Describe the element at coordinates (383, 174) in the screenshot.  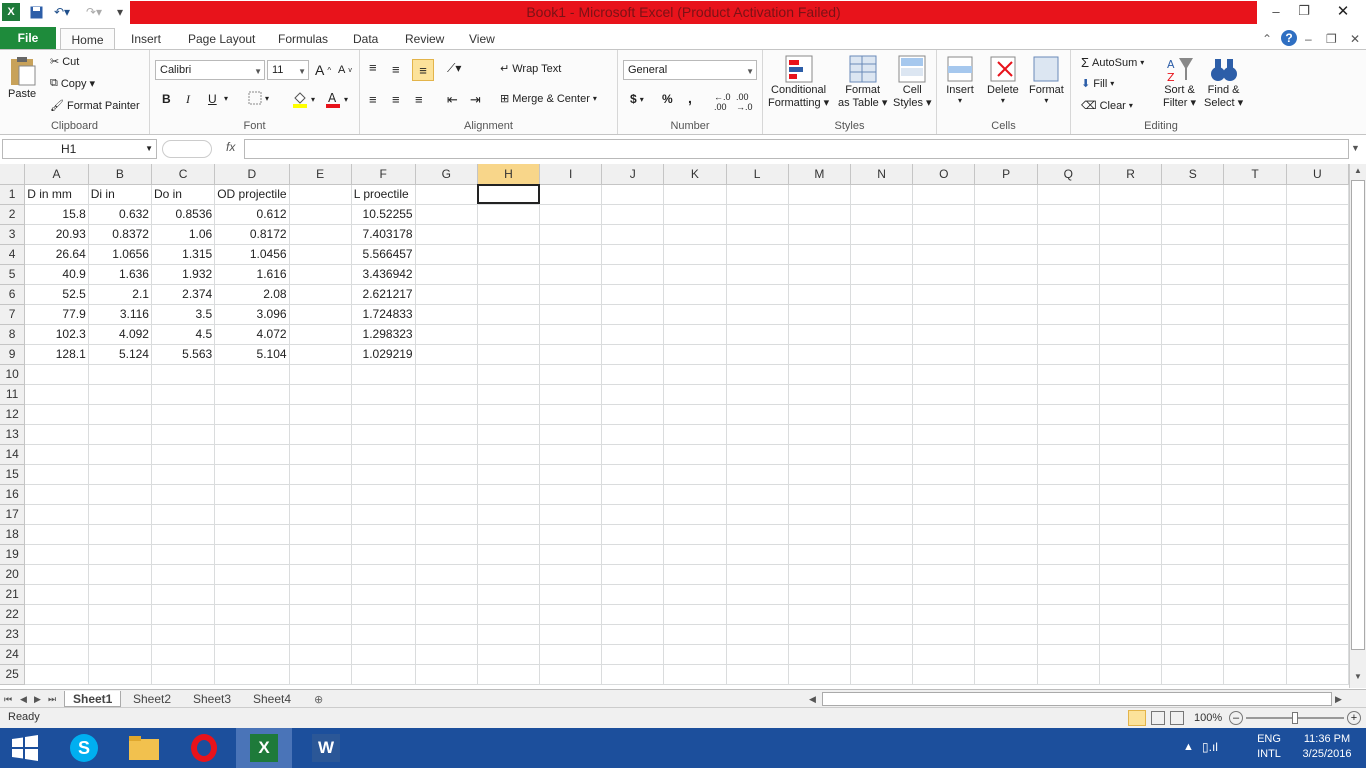
I see `column-header: F` at that location.